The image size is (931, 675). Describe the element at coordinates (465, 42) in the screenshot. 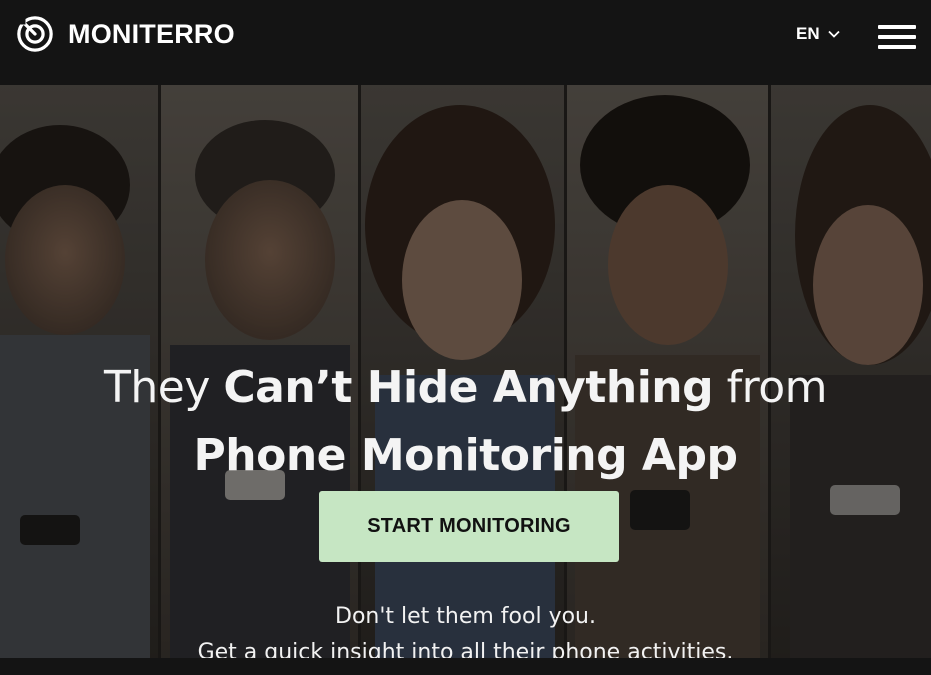

I see `site-header: MONITERRO EN` at that location.